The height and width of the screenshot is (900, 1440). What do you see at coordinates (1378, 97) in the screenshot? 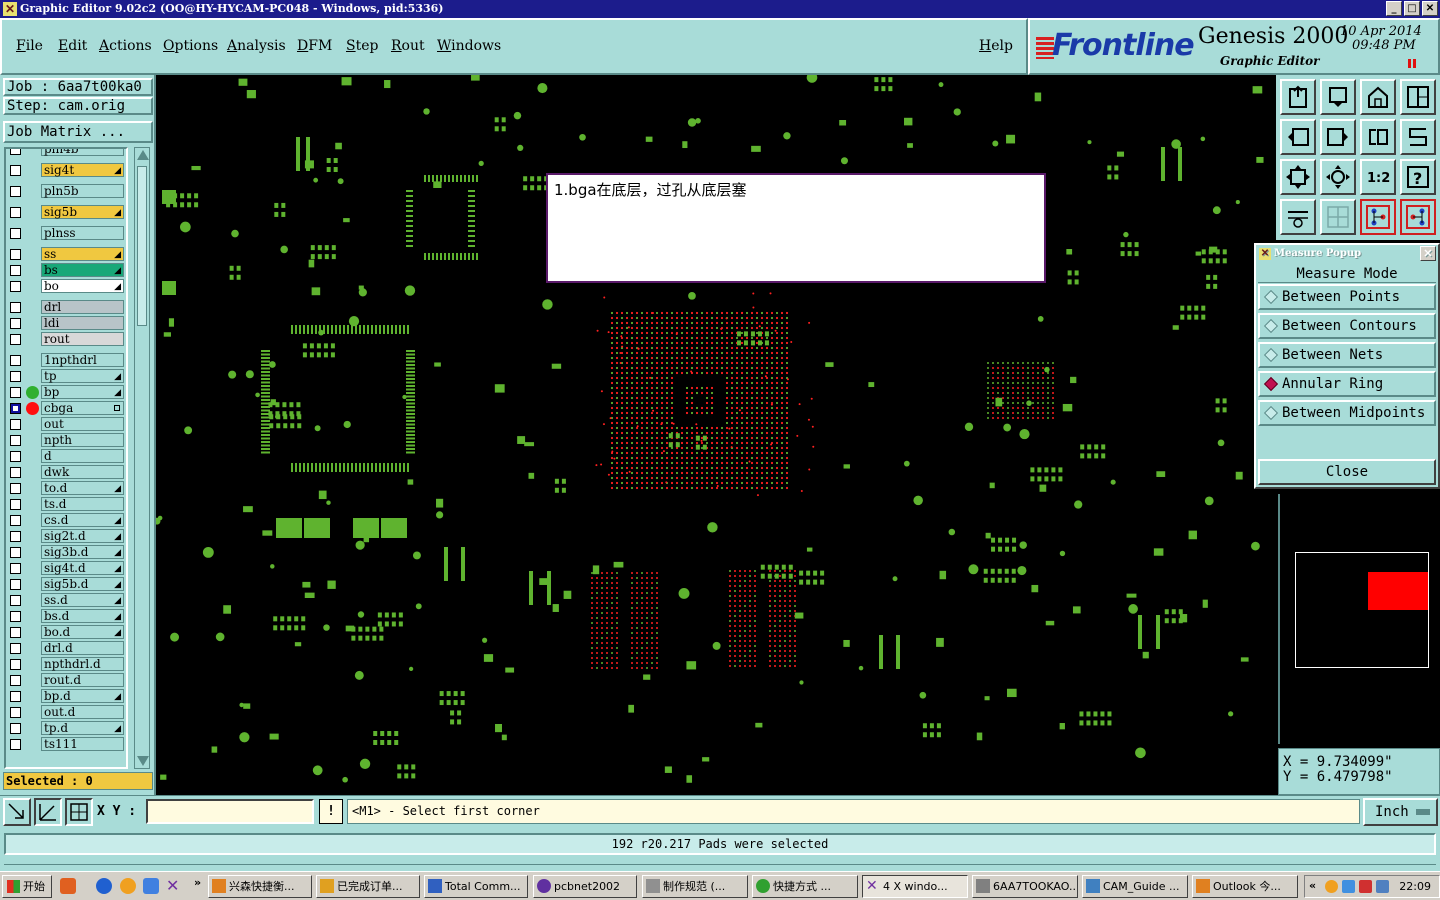
I see `house-button` at bounding box center [1378, 97].